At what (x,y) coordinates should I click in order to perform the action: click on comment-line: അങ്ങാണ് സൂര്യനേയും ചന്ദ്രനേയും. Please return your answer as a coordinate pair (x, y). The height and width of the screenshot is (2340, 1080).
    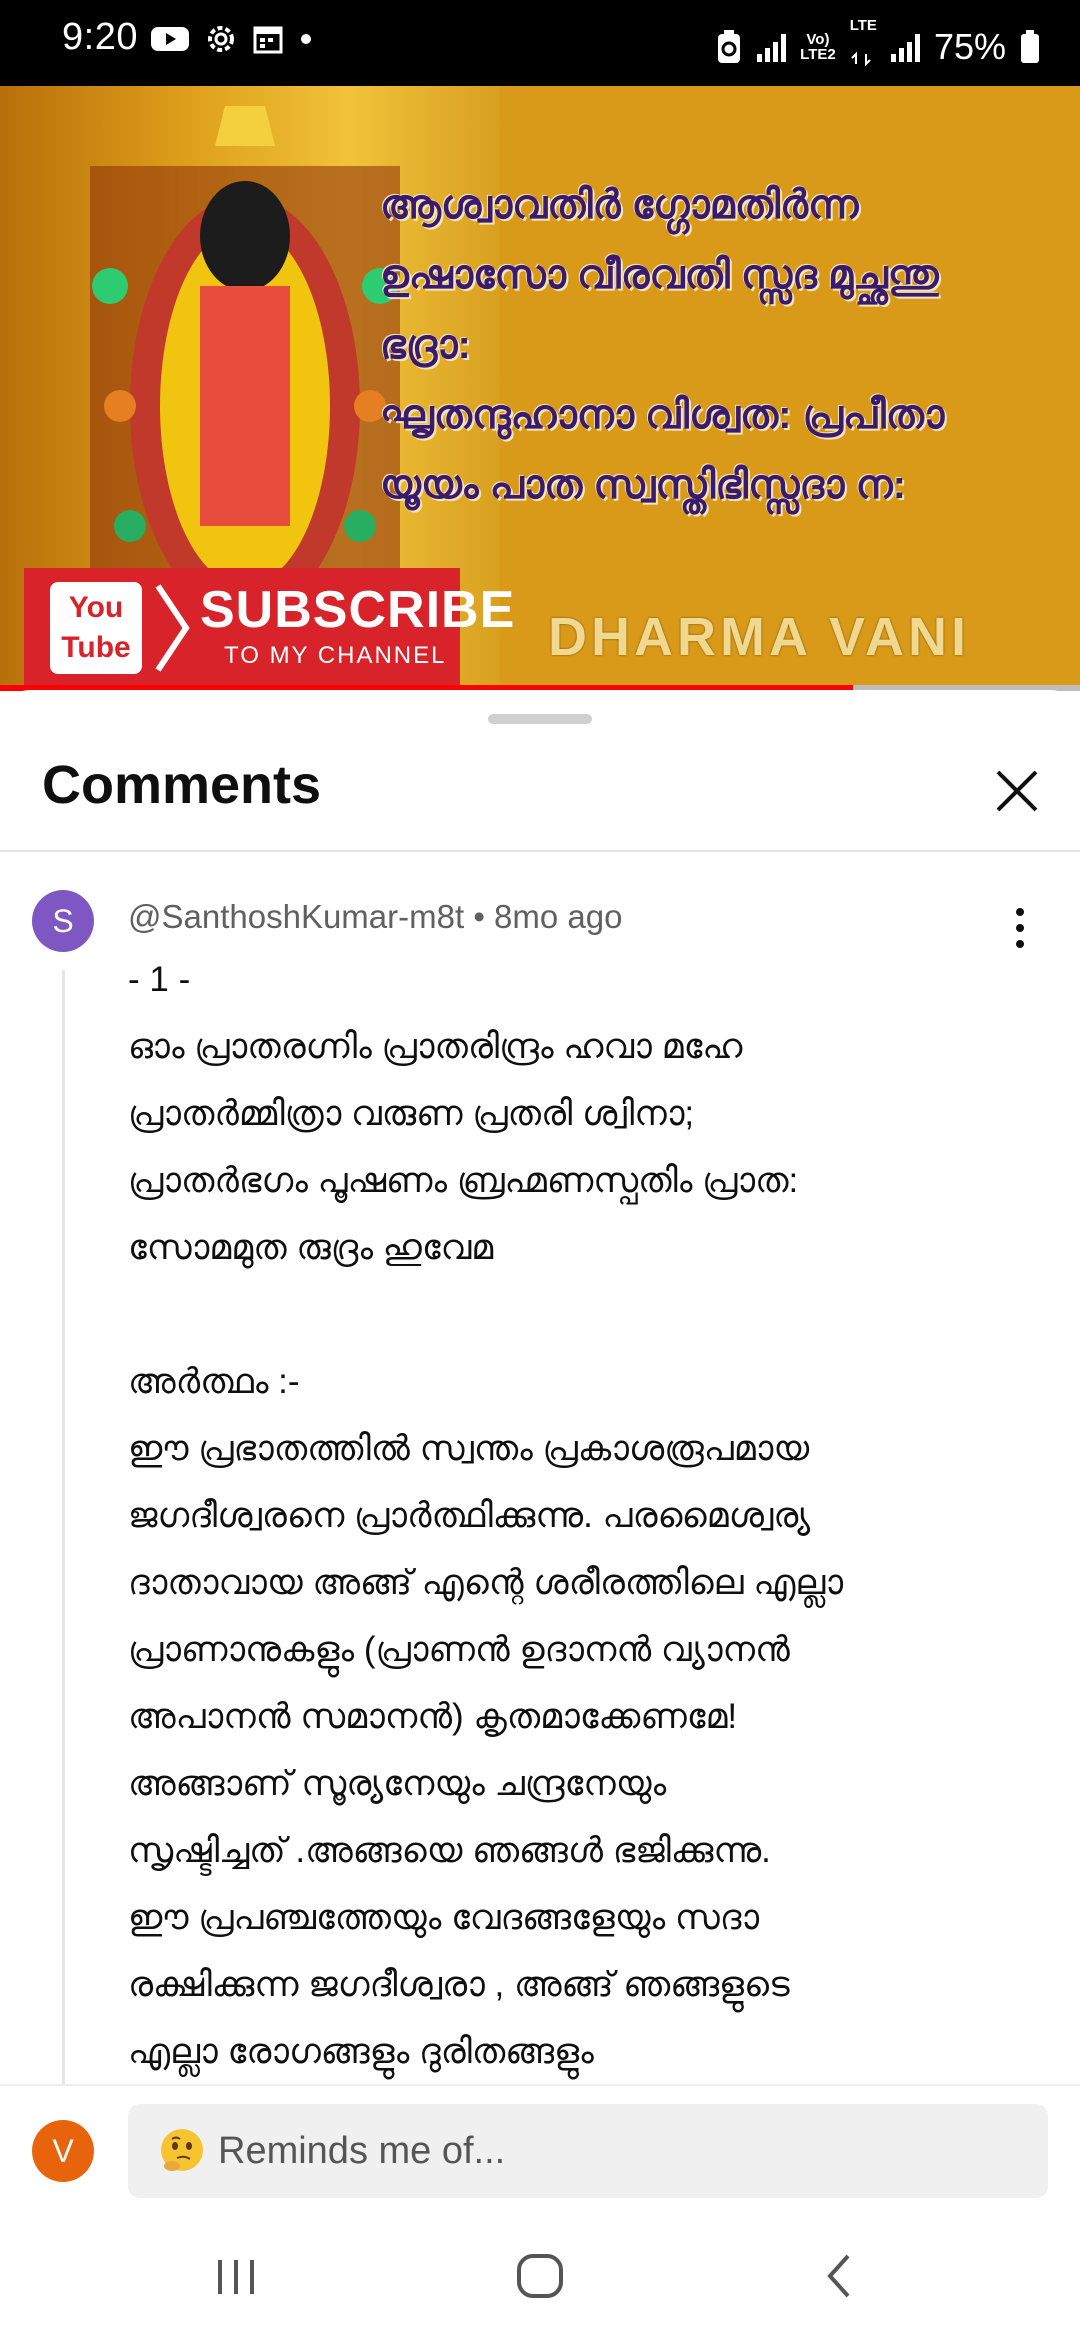
    Looking at the image, I should click on (397, 1783).